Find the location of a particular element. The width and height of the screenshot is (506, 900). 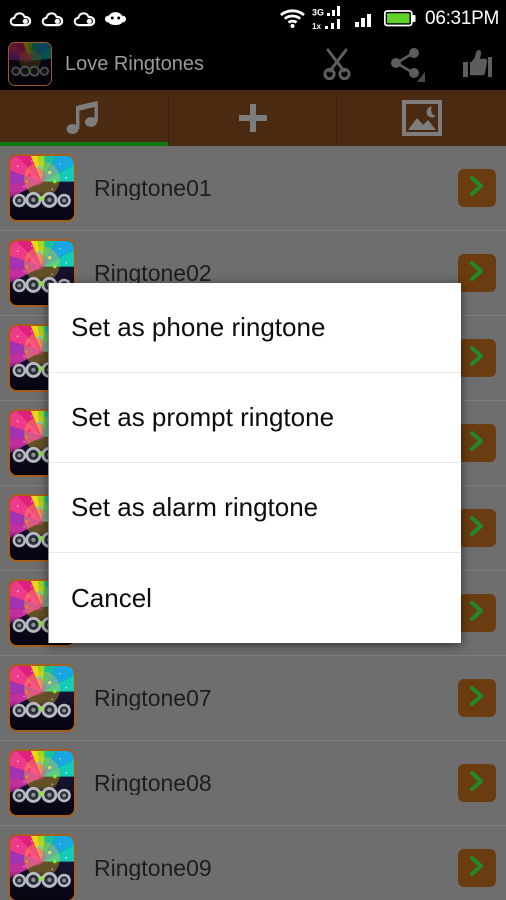

dialog-item-cancel: Cancel is located at coordinates (255, 598).